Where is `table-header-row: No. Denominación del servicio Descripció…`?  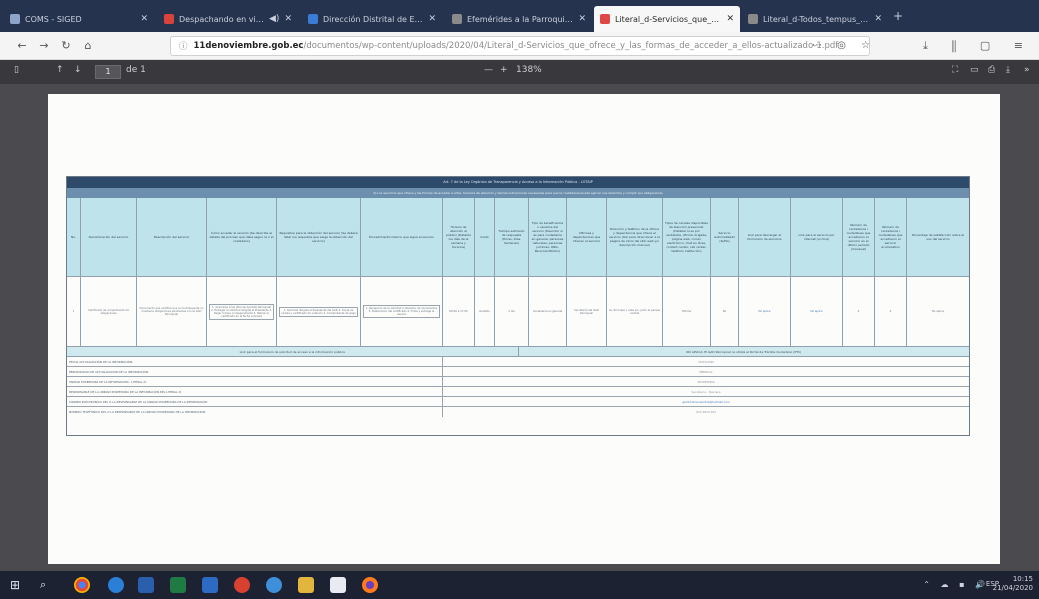 table-header-row: No. Denominación del servicio Descripció… is located at coordinates (518, 237).